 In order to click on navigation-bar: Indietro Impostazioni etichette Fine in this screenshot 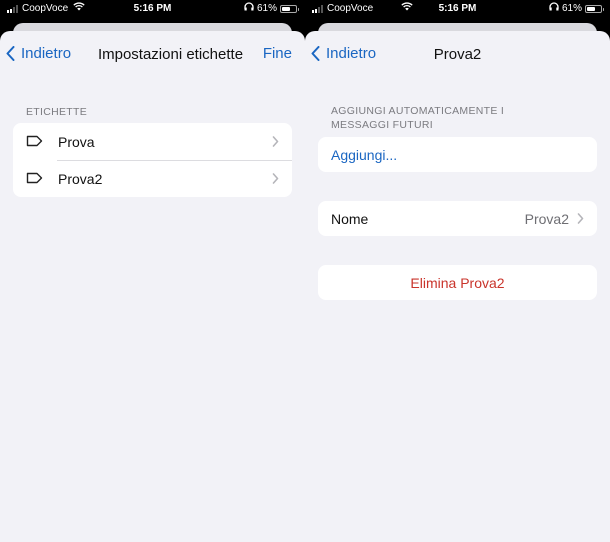, I will do `click(152, 55)`.